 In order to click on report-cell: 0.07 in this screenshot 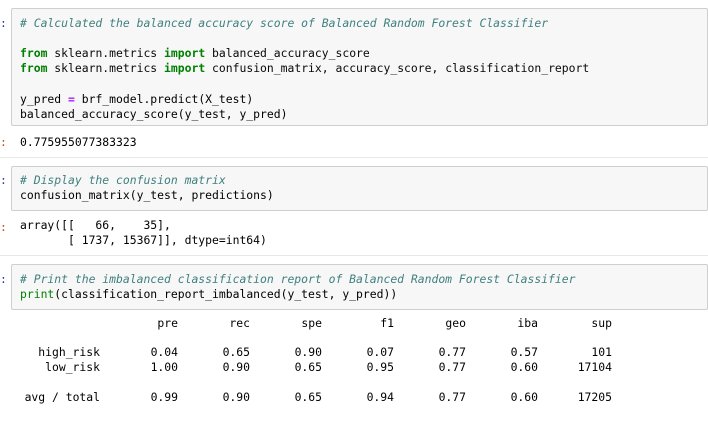, I will do `click(380, 352)`.